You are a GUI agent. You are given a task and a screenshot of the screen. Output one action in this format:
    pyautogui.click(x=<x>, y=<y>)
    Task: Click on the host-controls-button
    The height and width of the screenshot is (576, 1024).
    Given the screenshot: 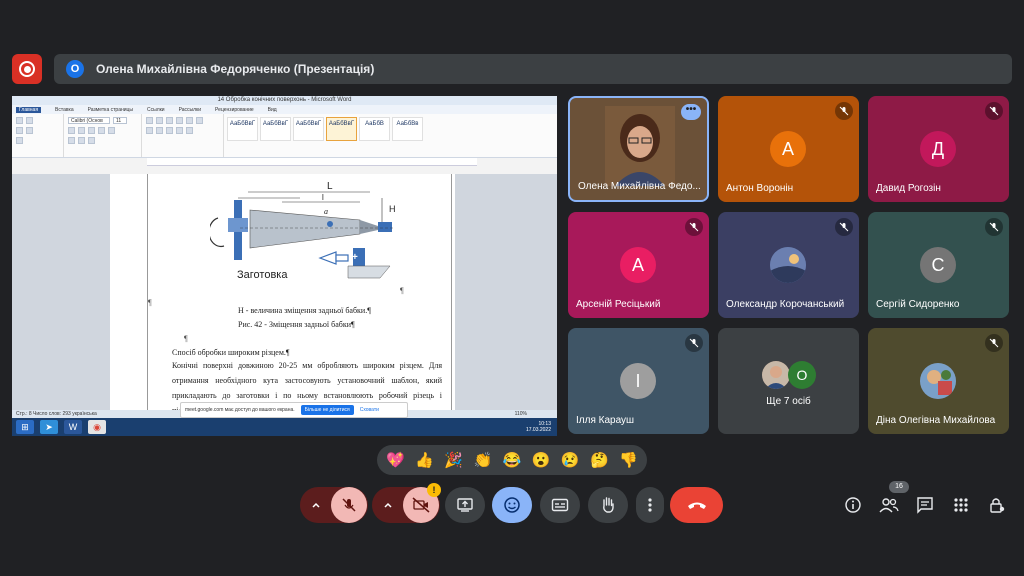 What is the action you would take?
    pyautogui.click(x=997, y=505)
    